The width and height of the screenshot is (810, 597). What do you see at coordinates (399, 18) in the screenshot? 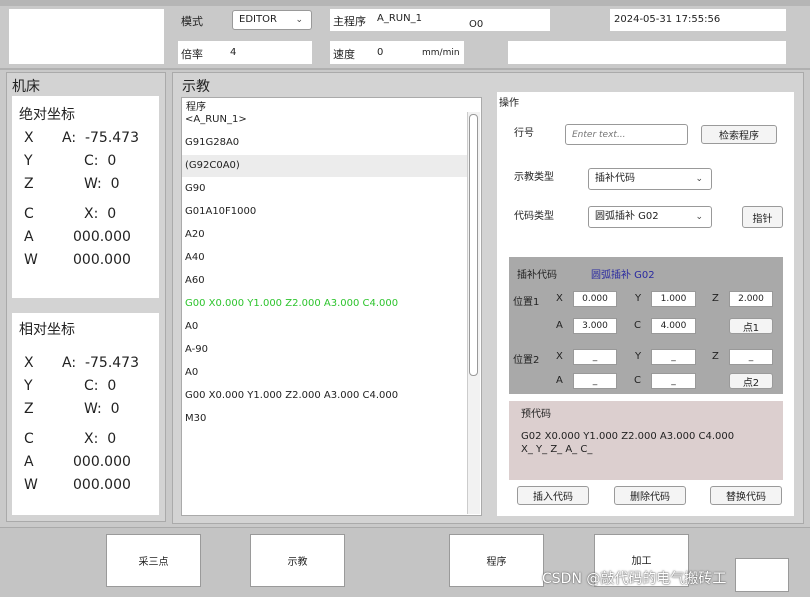
I see `main-program-value: A_RUN_1` at bounding box center [399, 18].